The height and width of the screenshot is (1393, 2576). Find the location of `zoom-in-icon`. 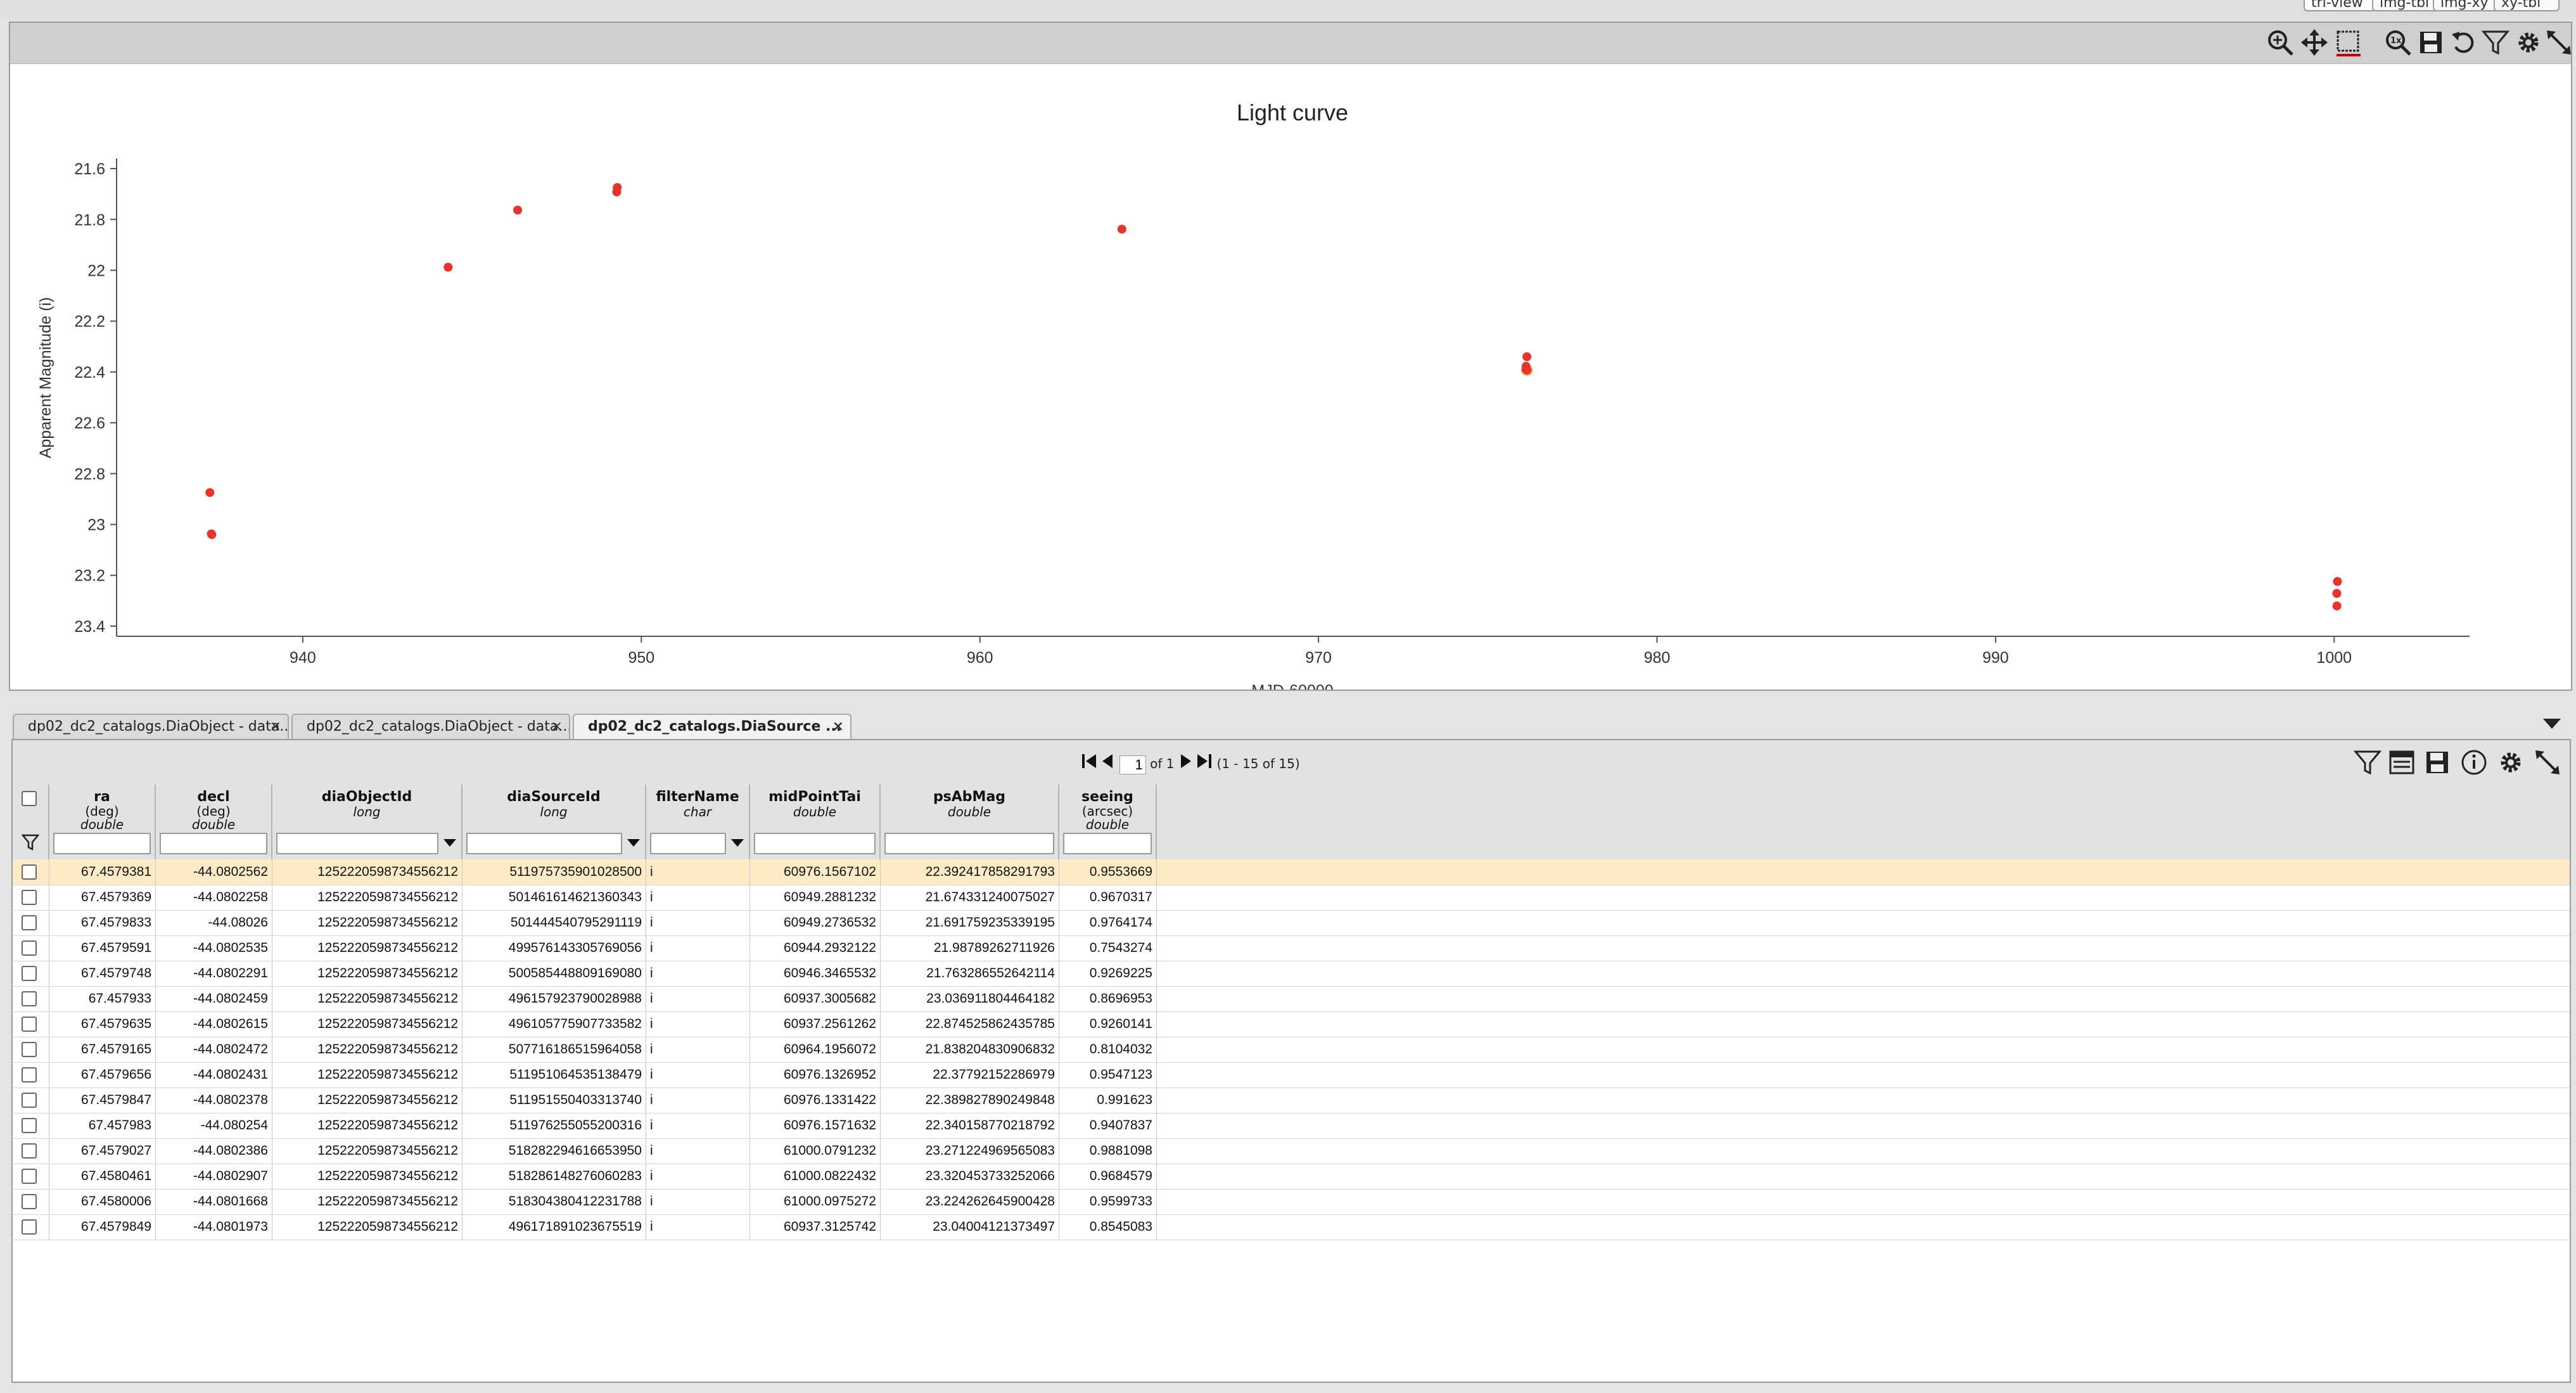

zoom-in-icon is located at coordinates (2280, 42).